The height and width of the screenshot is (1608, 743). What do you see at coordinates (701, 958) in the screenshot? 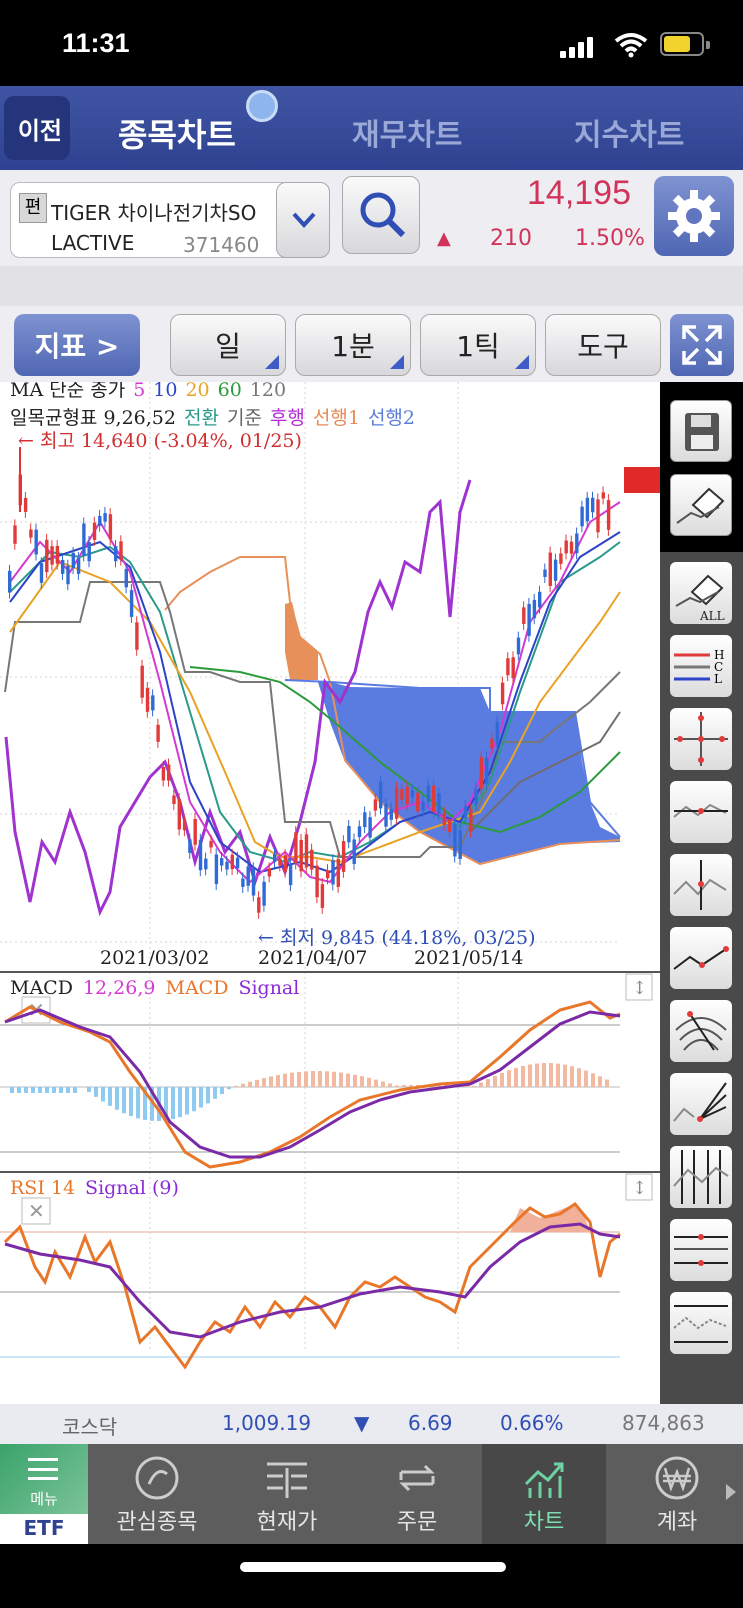
I see `tool-trend-line` at bounding box center [701, 958].